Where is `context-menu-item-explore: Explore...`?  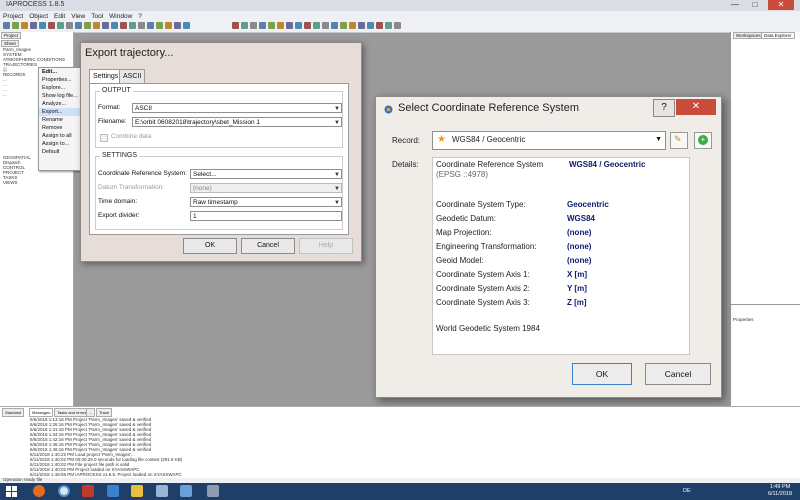 context-menu-item-explore: Explore... is located at coordinates (61, 88).